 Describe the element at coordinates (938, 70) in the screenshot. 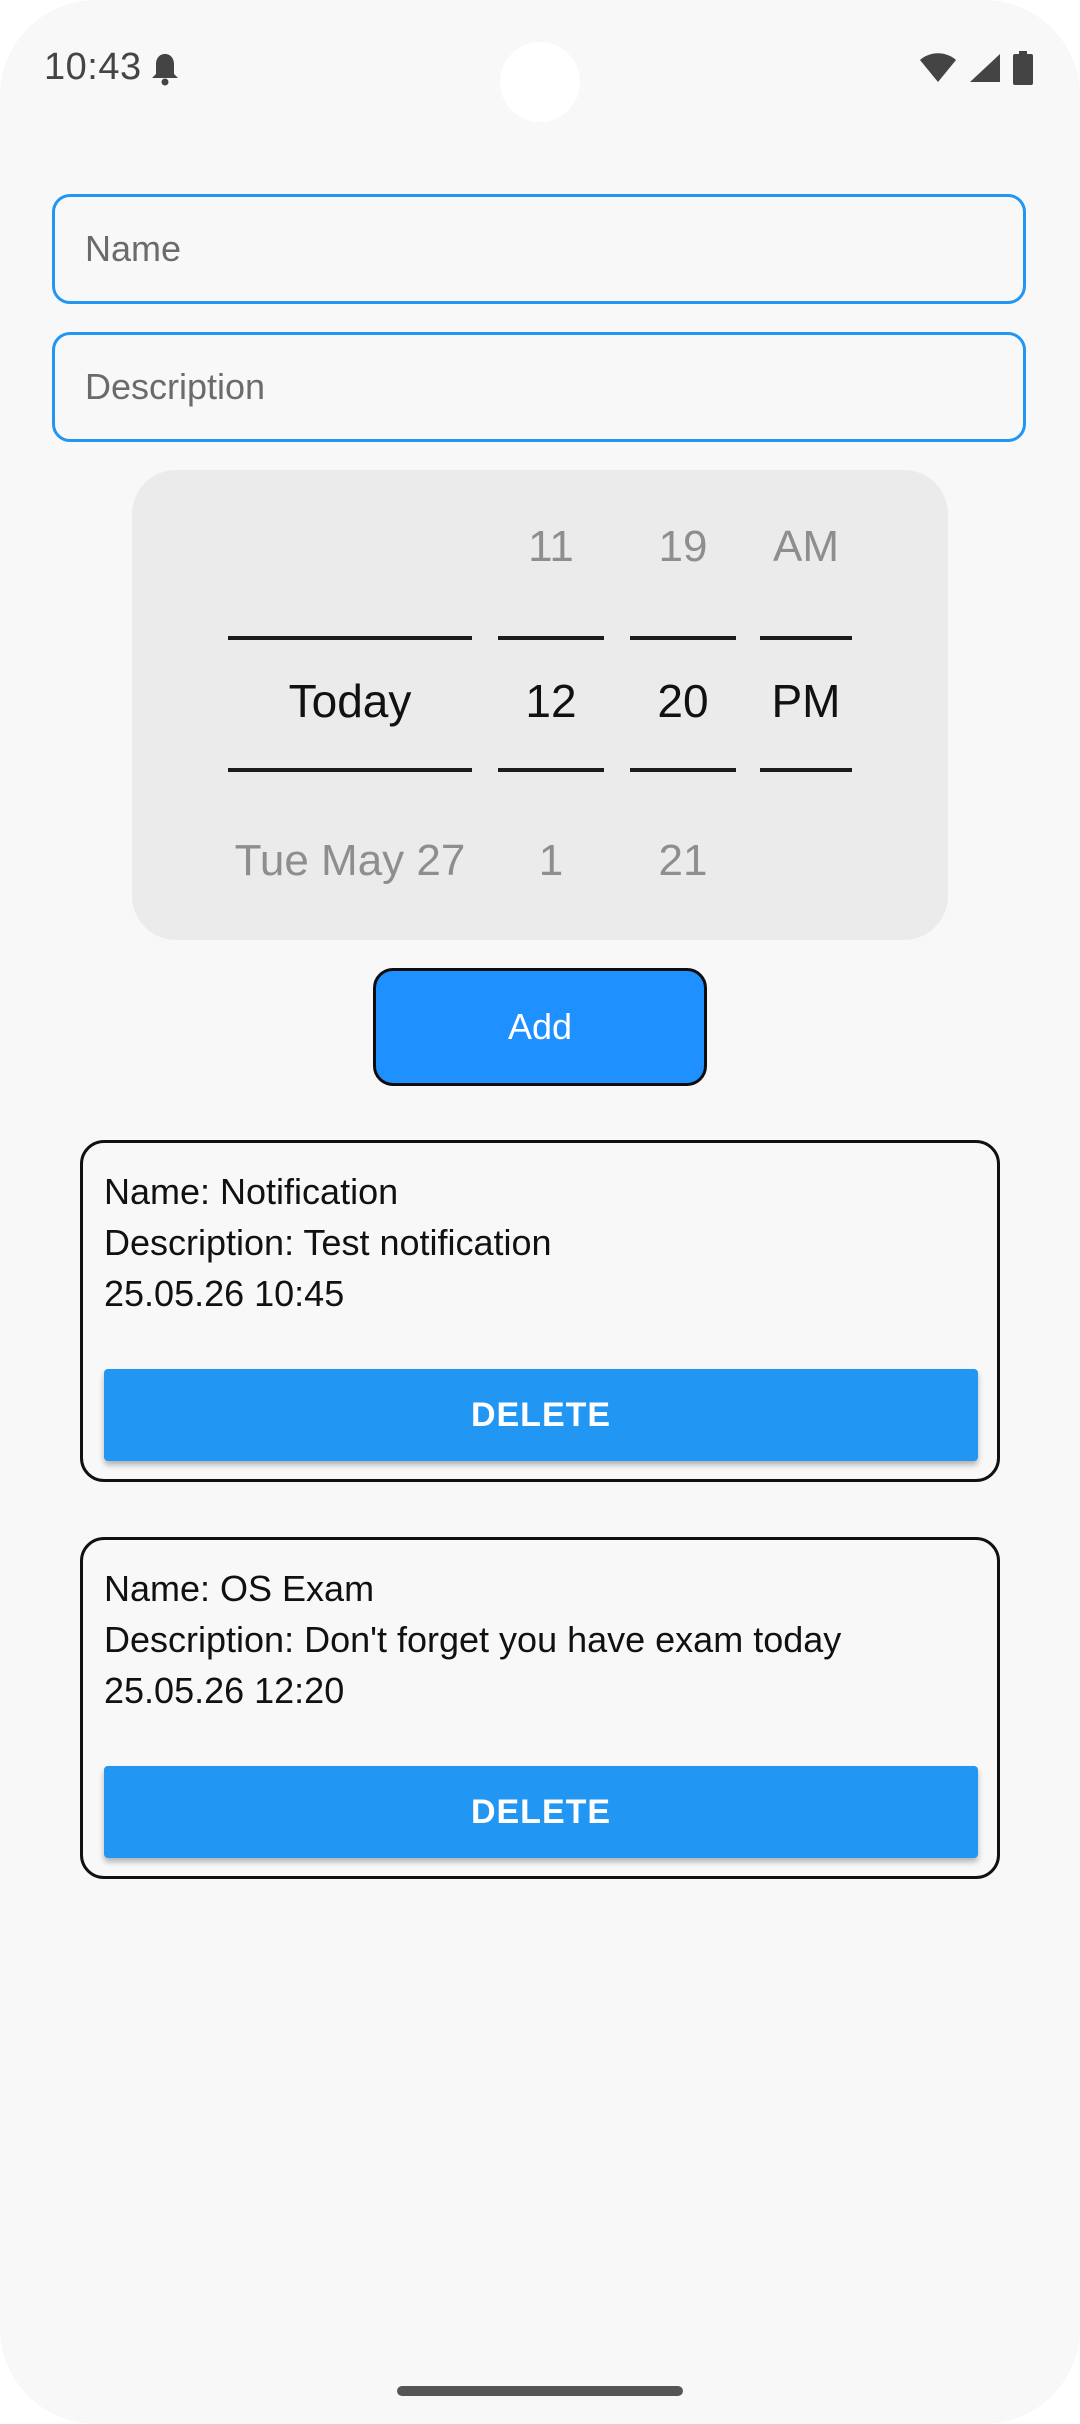

I see `wifi-icon` at that location.